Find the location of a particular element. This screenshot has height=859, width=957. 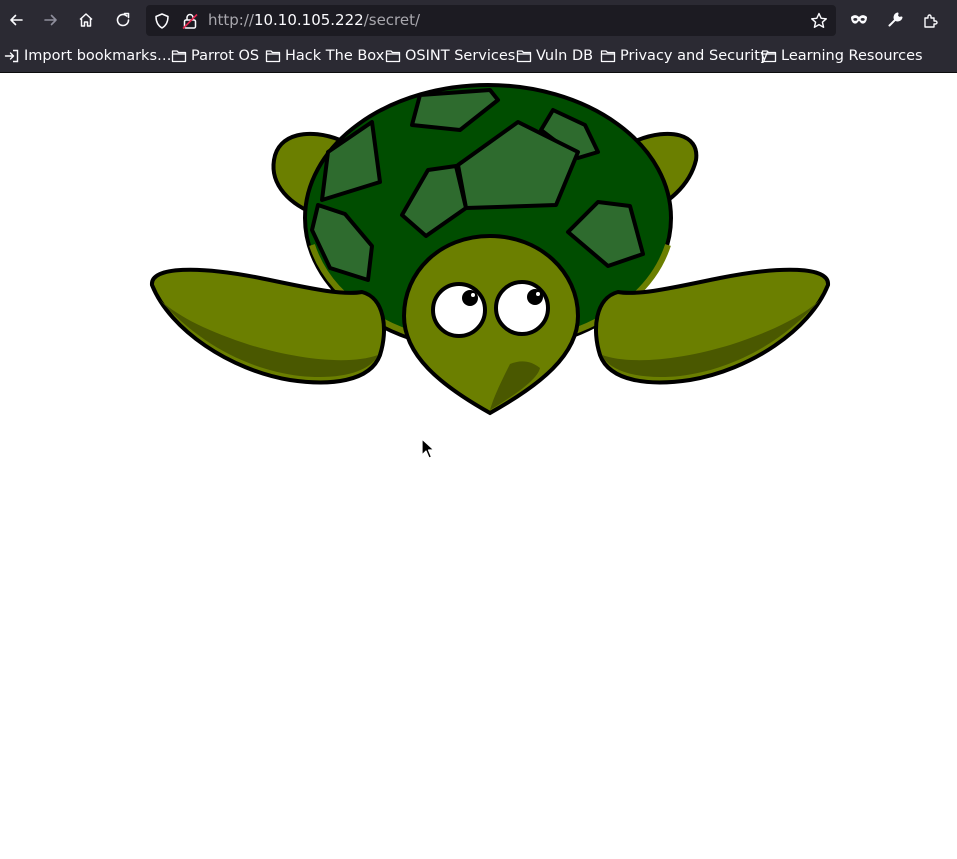

private-browsing-button is located at coordinates (859, 20).